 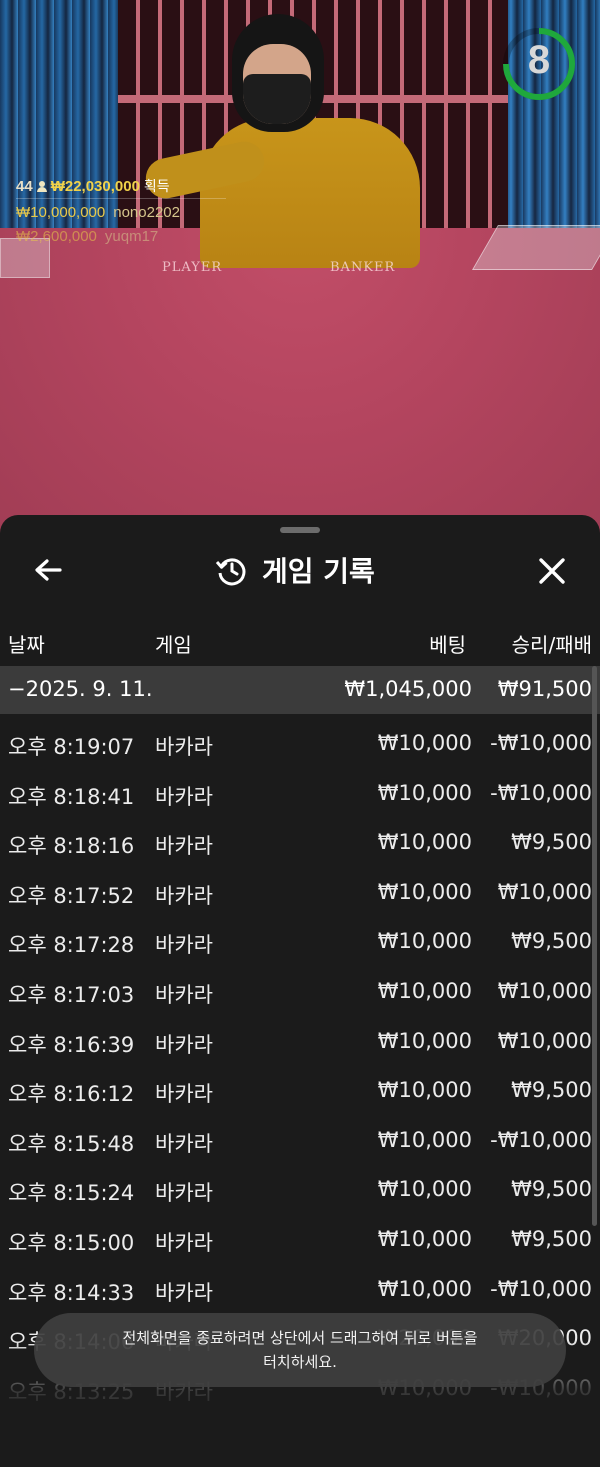 What do you see at coordinates (300, 1362) in the screenshot?
I see `toast-line-2: 터치하세요.` at bounding box center [300, 1362].